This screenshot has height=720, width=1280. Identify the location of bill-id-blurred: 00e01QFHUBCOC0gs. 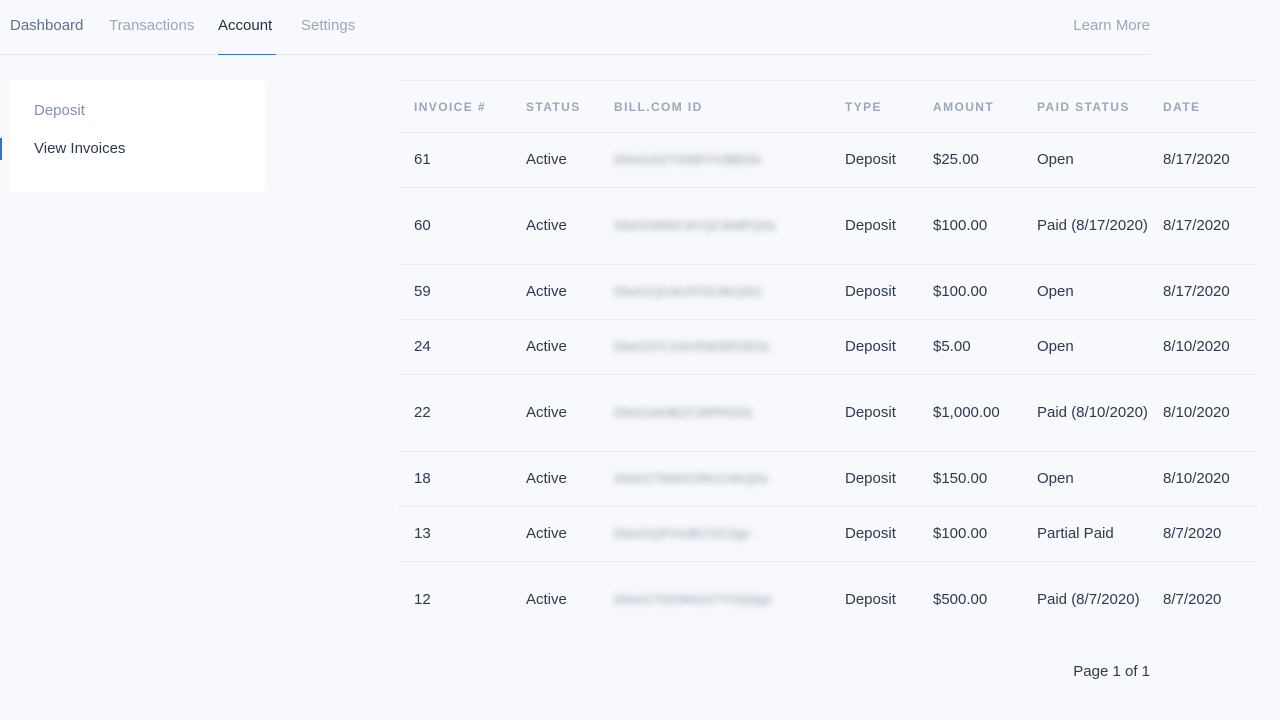
(682, 533).